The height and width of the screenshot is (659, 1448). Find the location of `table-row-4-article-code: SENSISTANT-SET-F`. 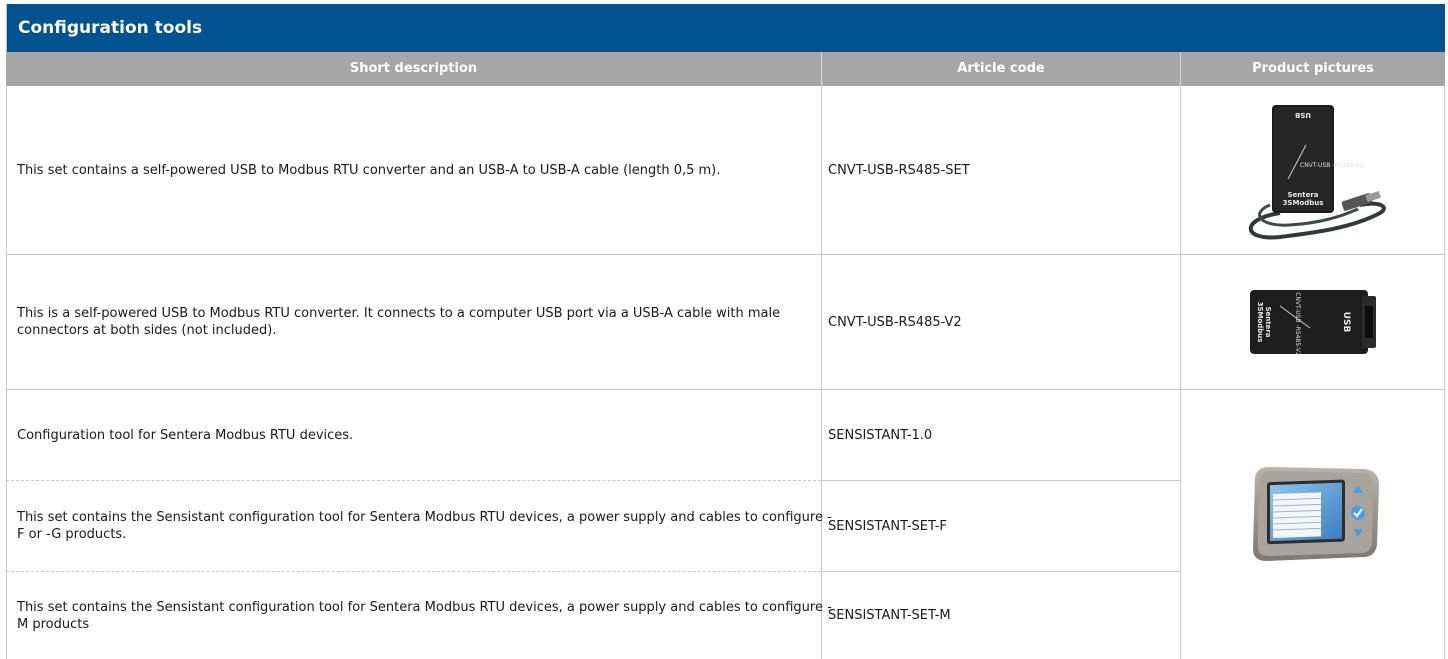

table-row-4-article-code: SENSISTANT-SET-F is located at coordinates (998, 526).